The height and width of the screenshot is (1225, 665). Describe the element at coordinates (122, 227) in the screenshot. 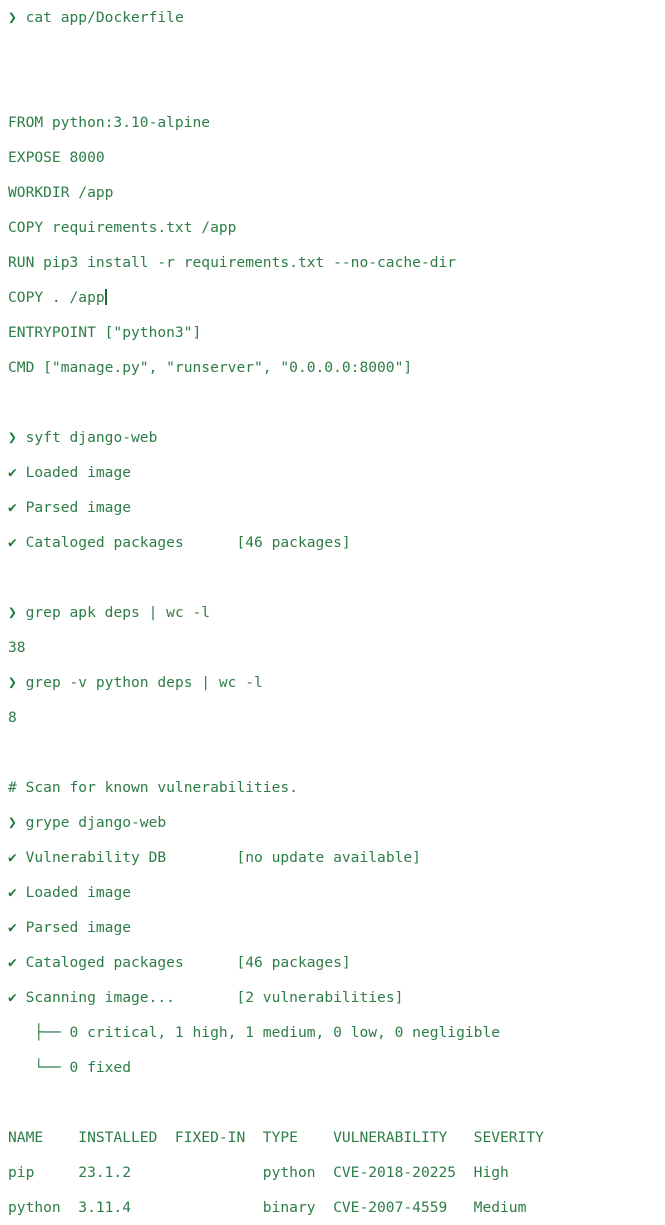

I see `output-text: COPY requirements.txt /app` at that location.